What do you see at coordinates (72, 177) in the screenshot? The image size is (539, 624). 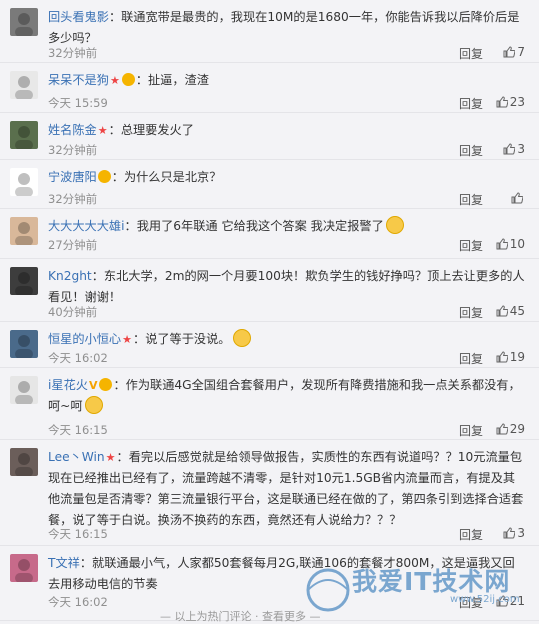 I see `username-link: 宁波唐阳` at bounding box center [72, 177].